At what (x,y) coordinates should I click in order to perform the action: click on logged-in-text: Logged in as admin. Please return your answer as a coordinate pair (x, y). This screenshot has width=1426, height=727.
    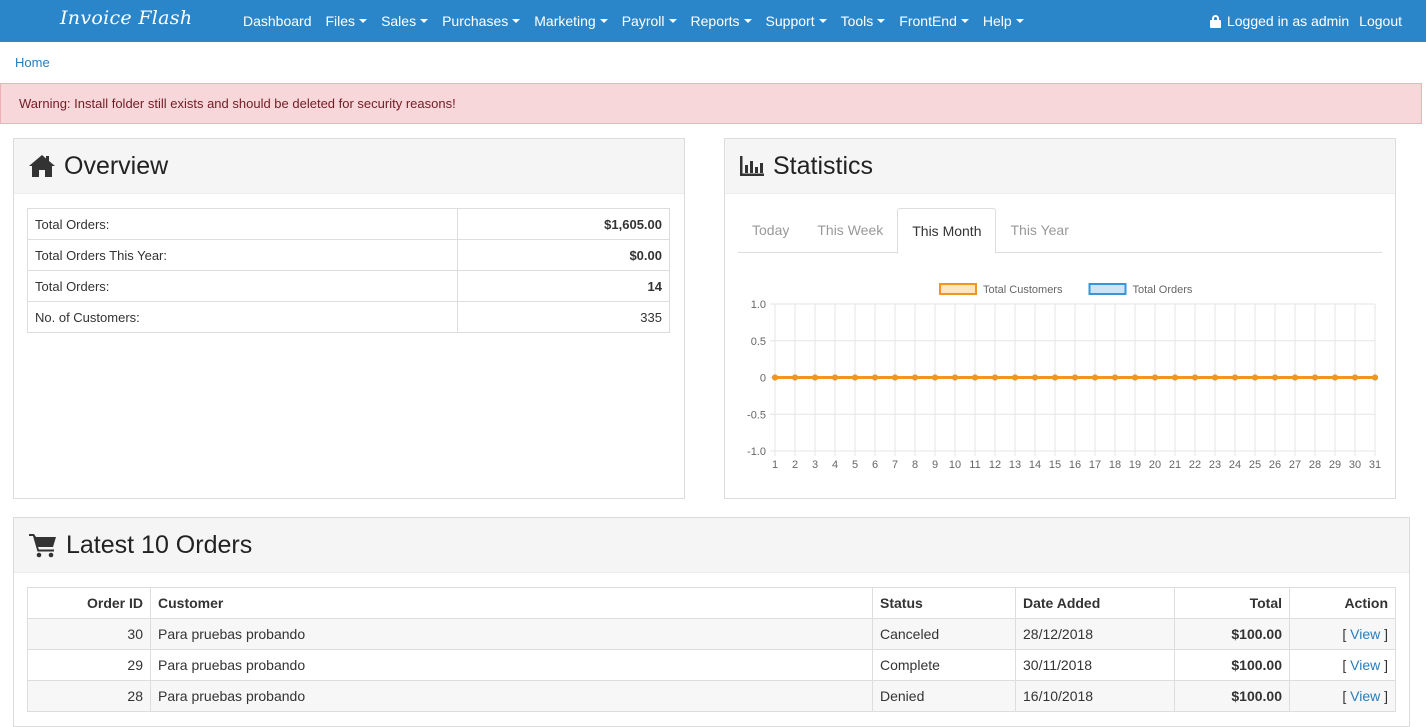
    Looking at the image, I should click on (1288, 21).